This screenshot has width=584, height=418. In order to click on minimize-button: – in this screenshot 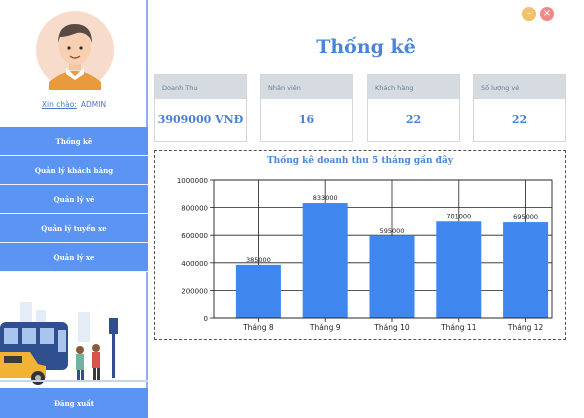, I will do `click(529, 14)`.